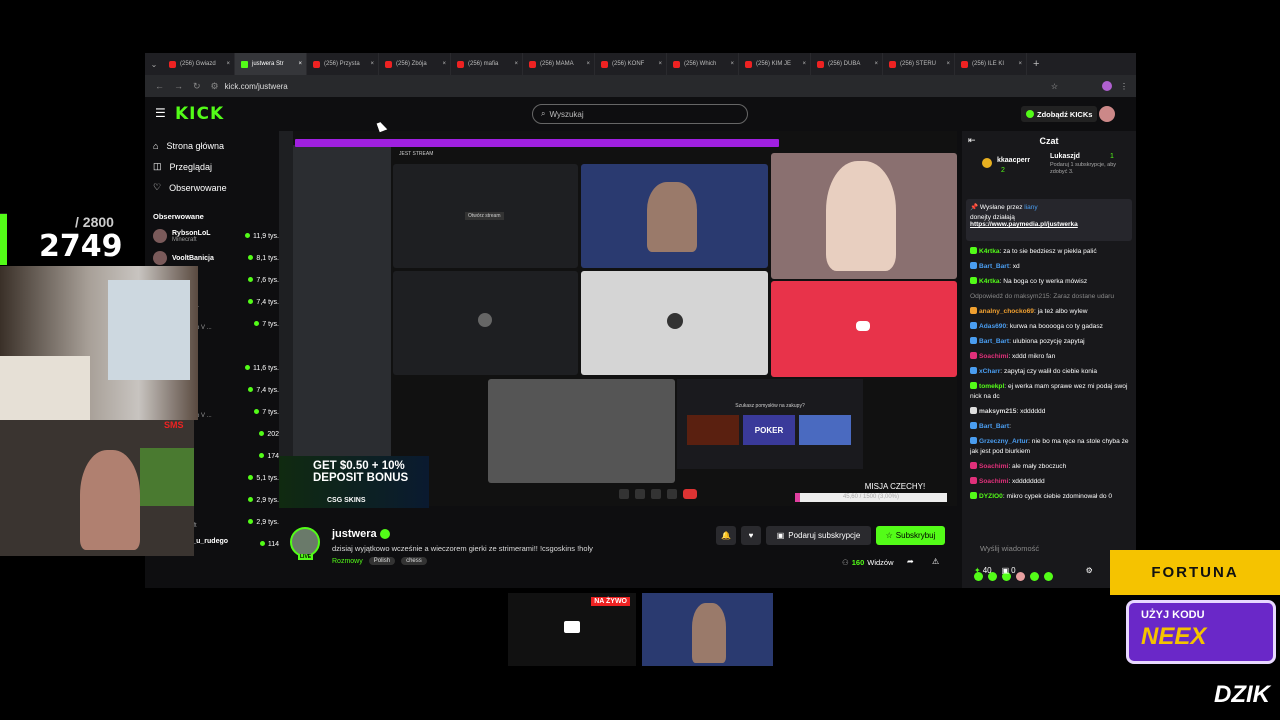  Describe the element at coordinates (674, 323) in the screenshot. I see `stream-tile-light` at that location.